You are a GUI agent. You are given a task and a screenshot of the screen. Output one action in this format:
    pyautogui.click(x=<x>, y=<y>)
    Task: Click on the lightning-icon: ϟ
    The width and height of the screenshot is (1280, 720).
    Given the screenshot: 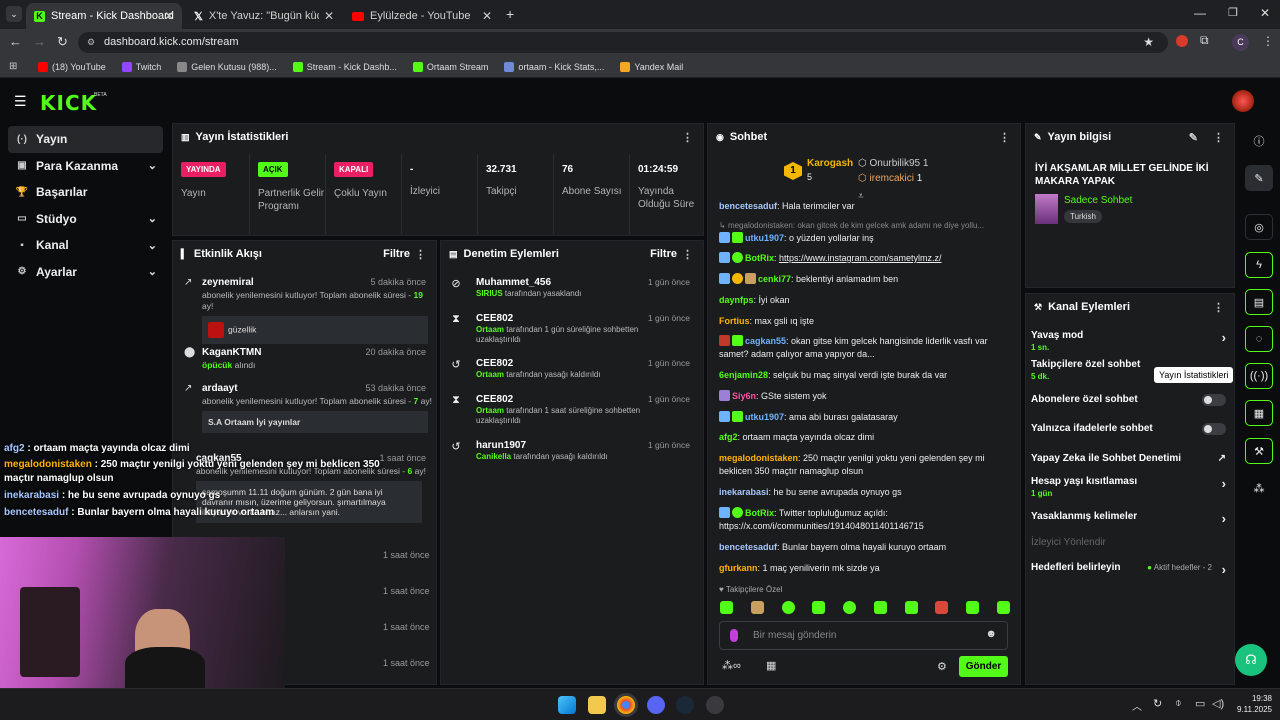 What is the action you would take?
    pyautogui.click(x=1259, y=265)
    